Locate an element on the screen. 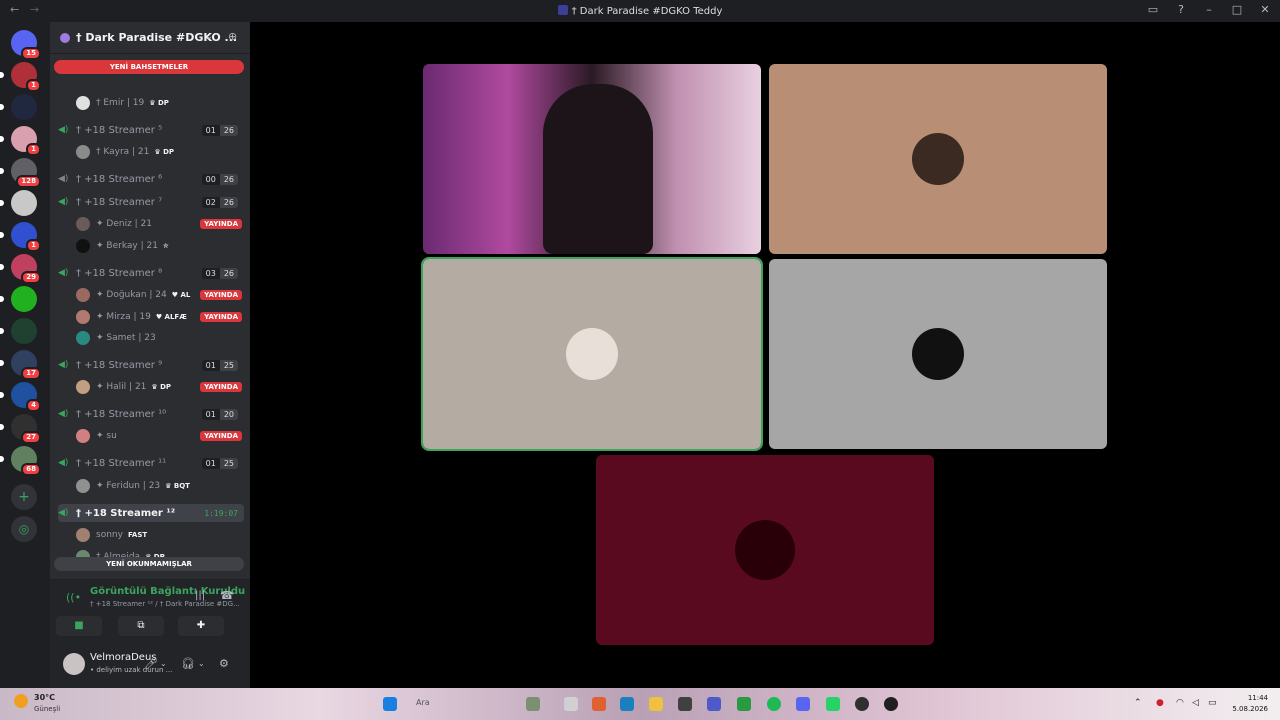 Image resolution: width=1280 pixels, height=720 pixels. signal-icon: ((• is located at coordinates (73, 597).